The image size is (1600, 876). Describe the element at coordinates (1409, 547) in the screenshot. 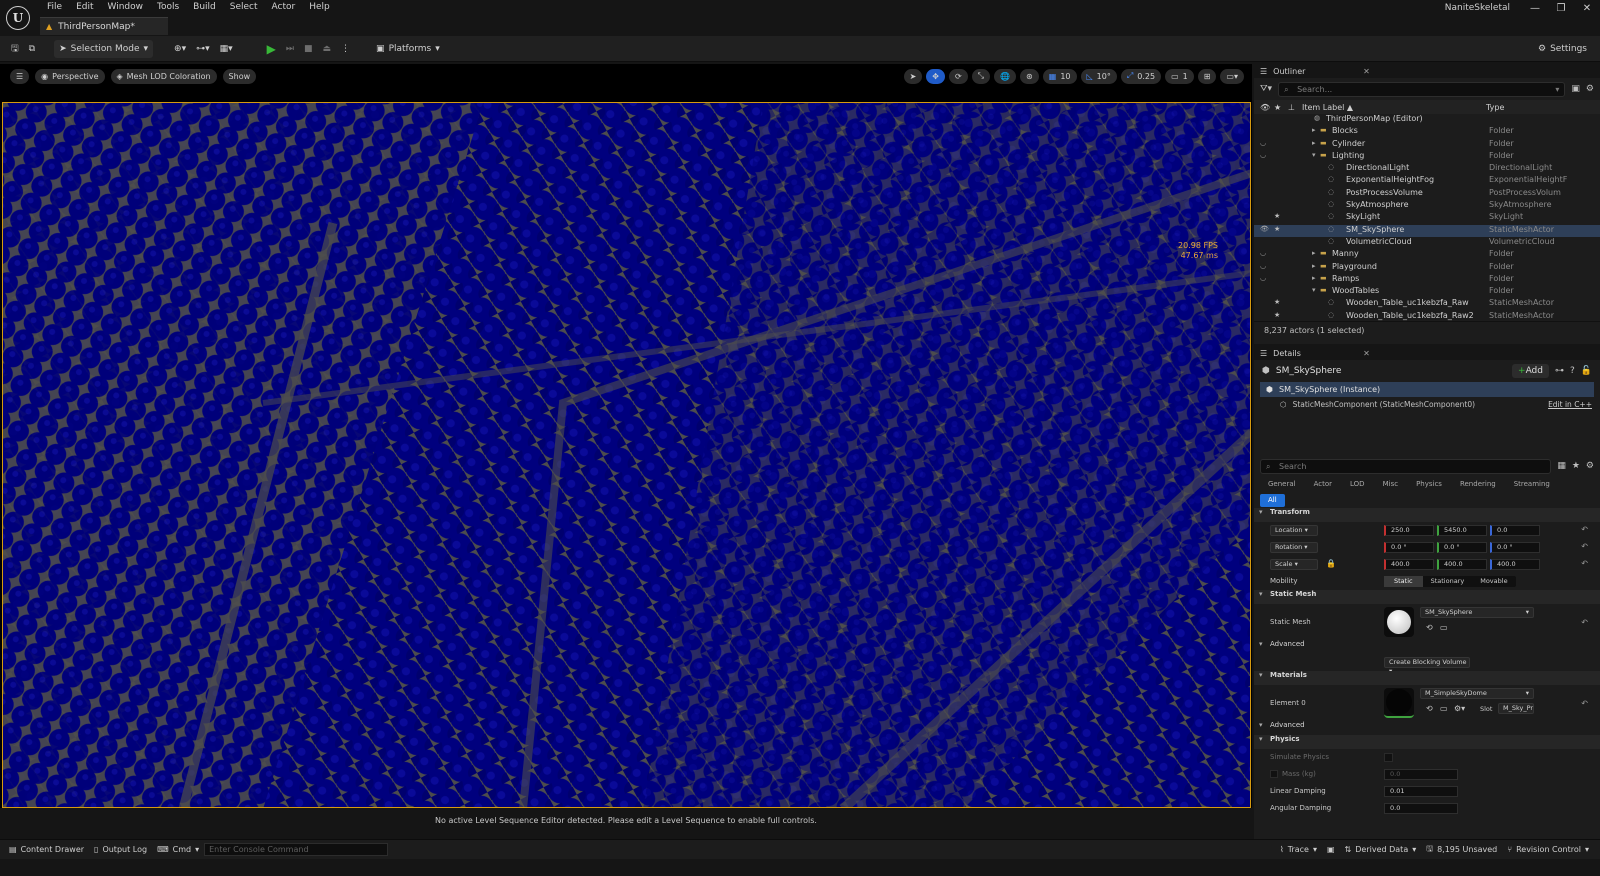

I see `rotation-x: 0.0 °` at that location.